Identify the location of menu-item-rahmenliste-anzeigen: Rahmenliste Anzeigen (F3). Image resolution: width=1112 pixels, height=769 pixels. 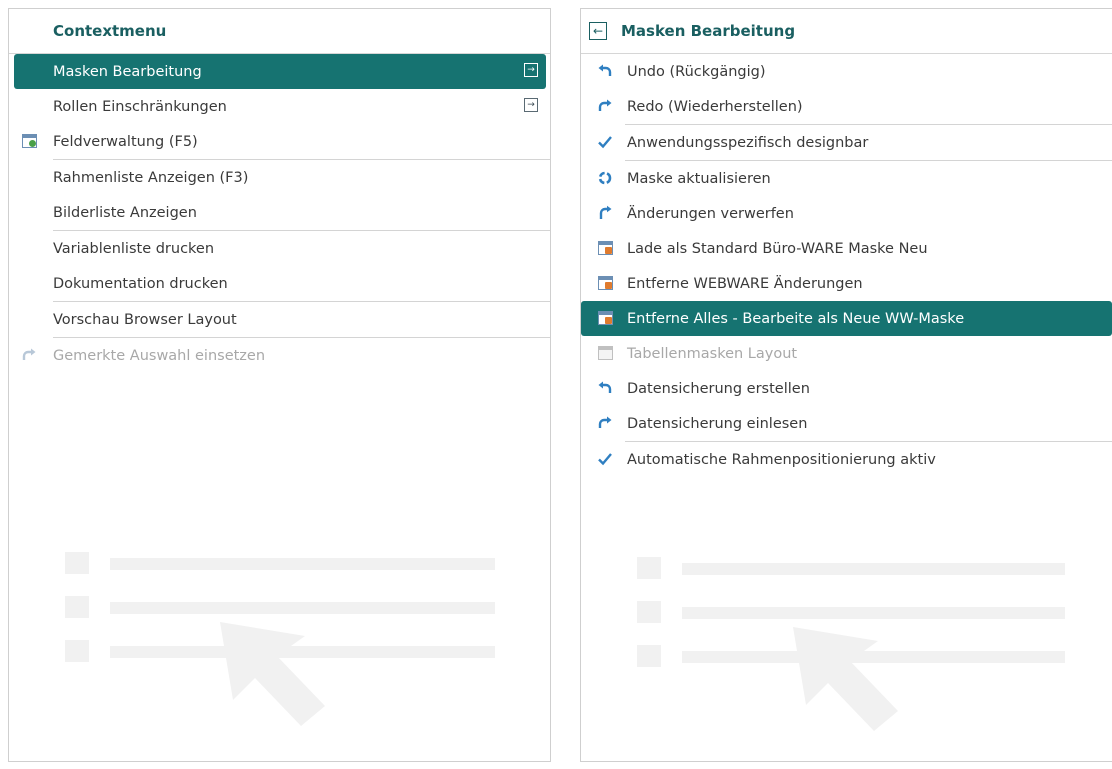
(277, 177).